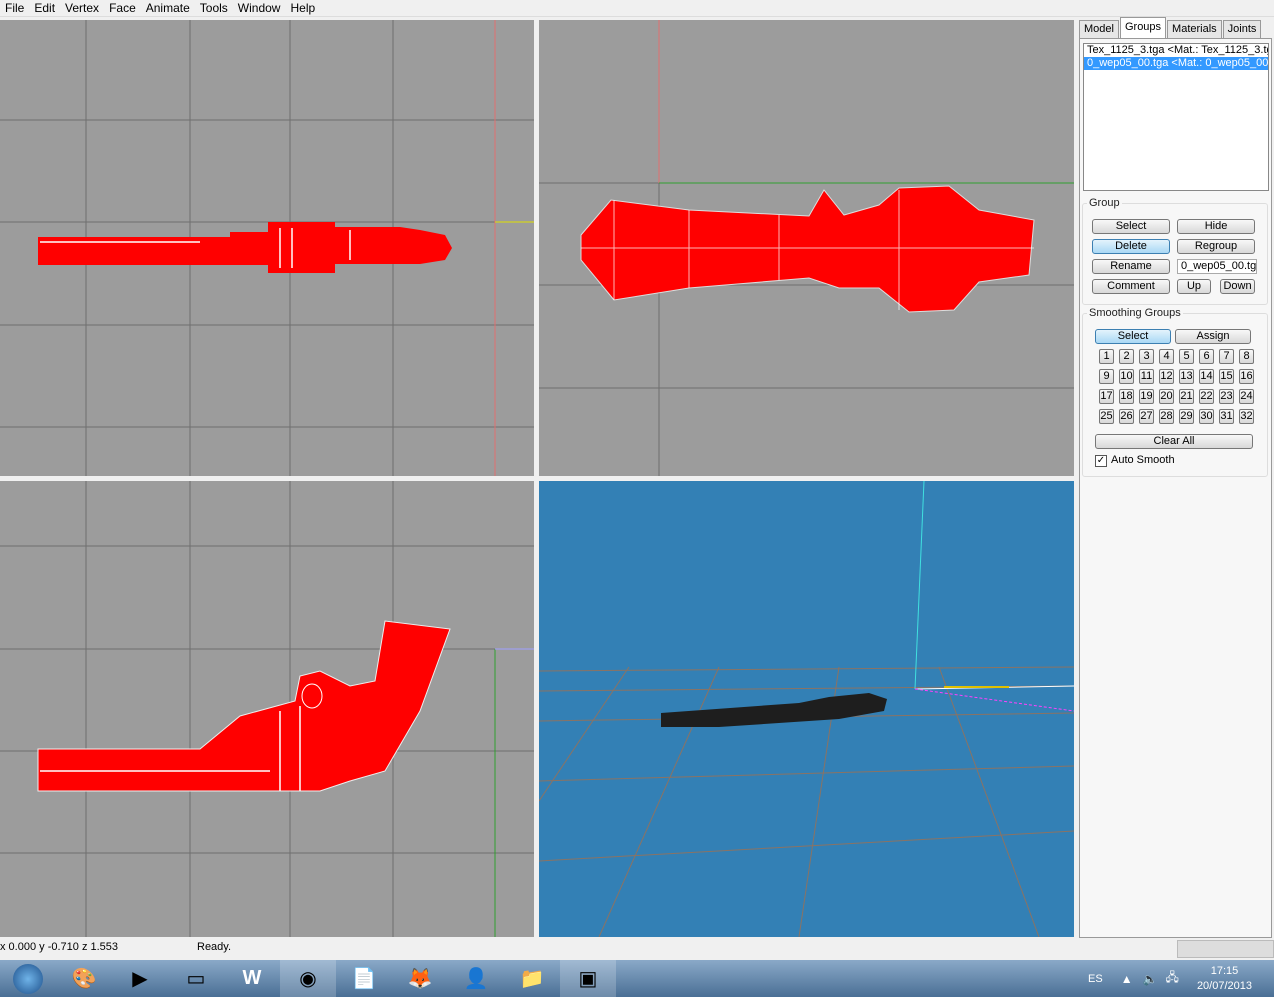 The height and width of the screenshot is (997, 1274). Describe the element at coordinates (1225, 949) in the screenshot. I see `progress-area` at that location.